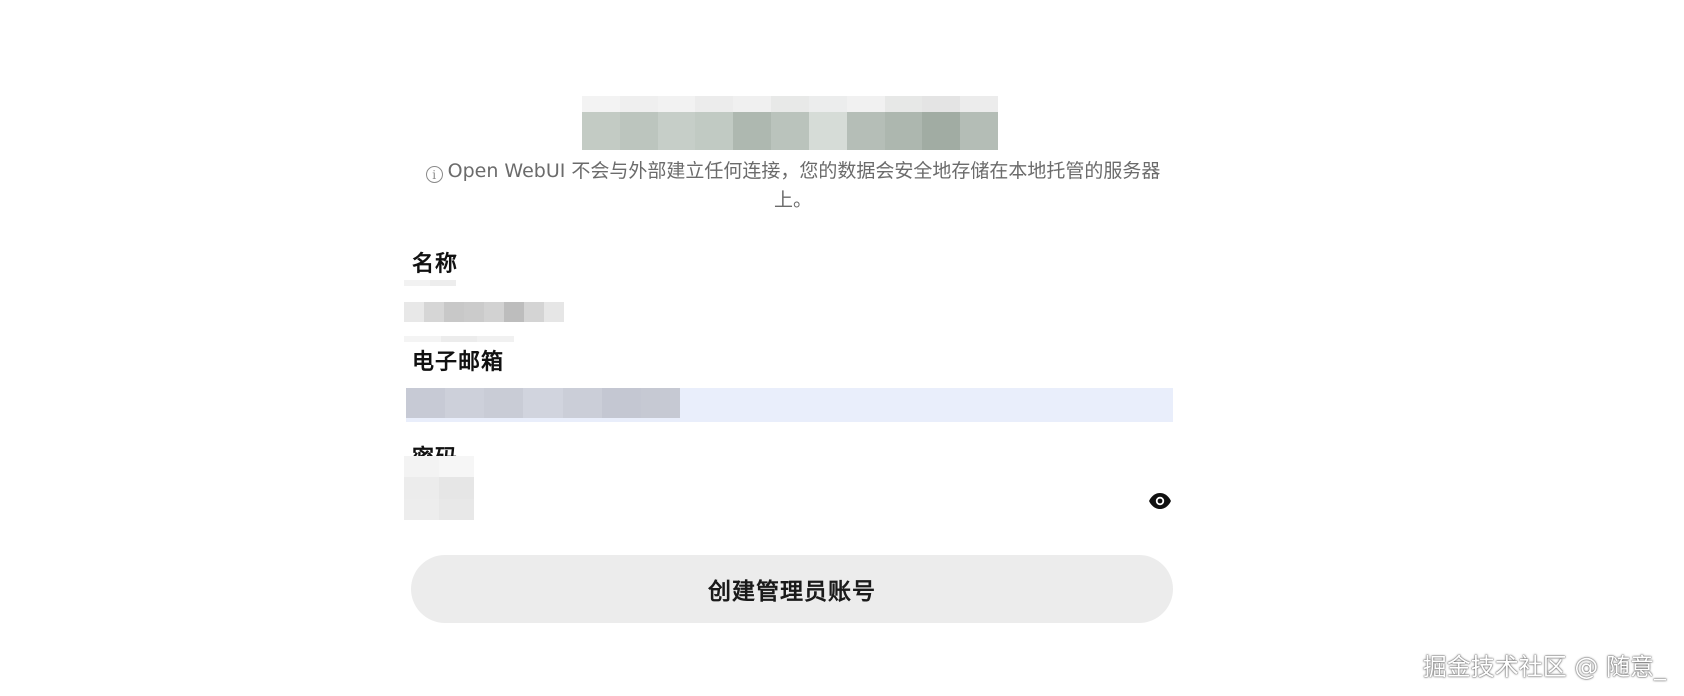 This screenshot has width=1684, height=696. I want to click on name-input, so click(789, 311).